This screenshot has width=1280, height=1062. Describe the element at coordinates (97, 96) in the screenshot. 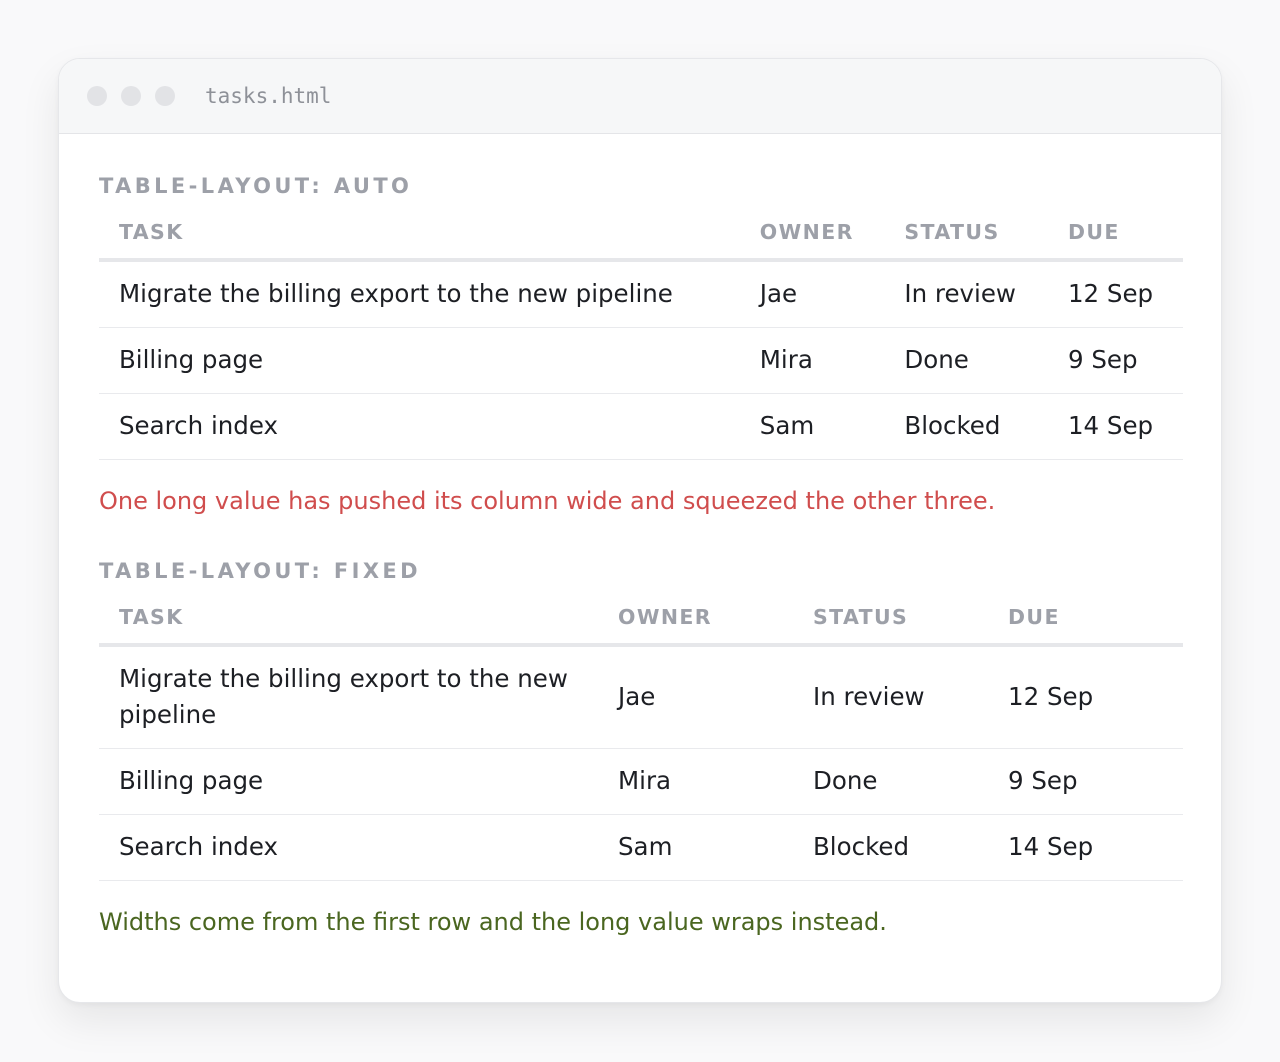

I see `window-close-dot` at that location.